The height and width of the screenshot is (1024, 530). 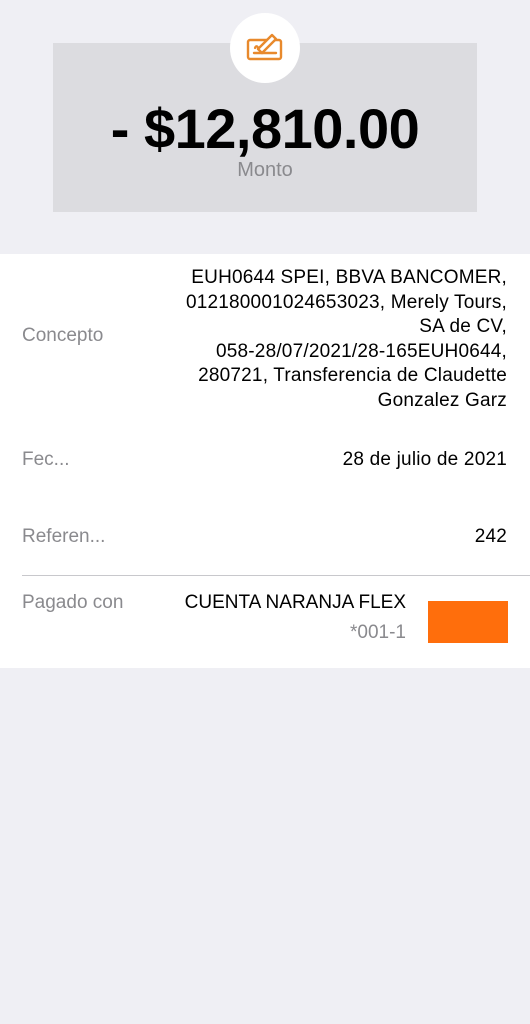 I want to click on account-name: CUENTA NARANJA FLEX, so click(x=295, y=602).